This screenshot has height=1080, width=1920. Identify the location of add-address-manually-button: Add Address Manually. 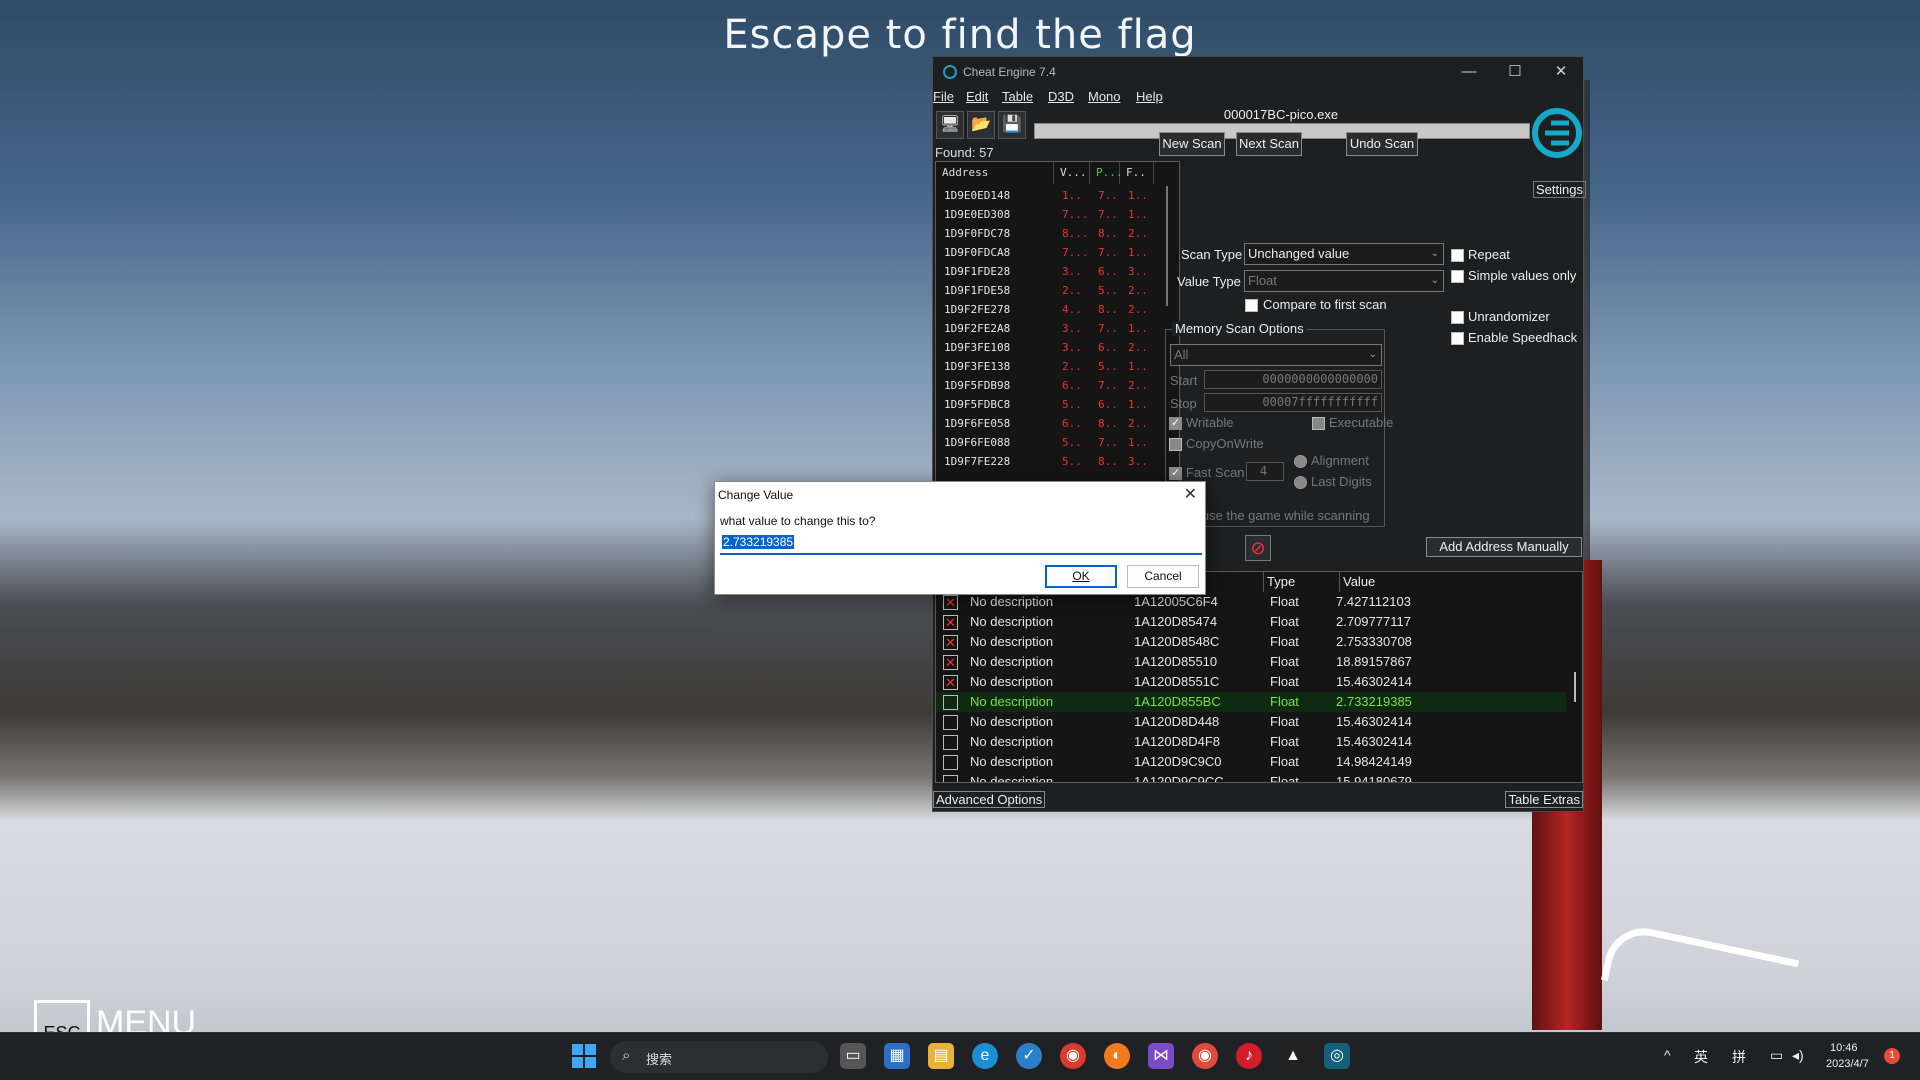
(1504, 547).